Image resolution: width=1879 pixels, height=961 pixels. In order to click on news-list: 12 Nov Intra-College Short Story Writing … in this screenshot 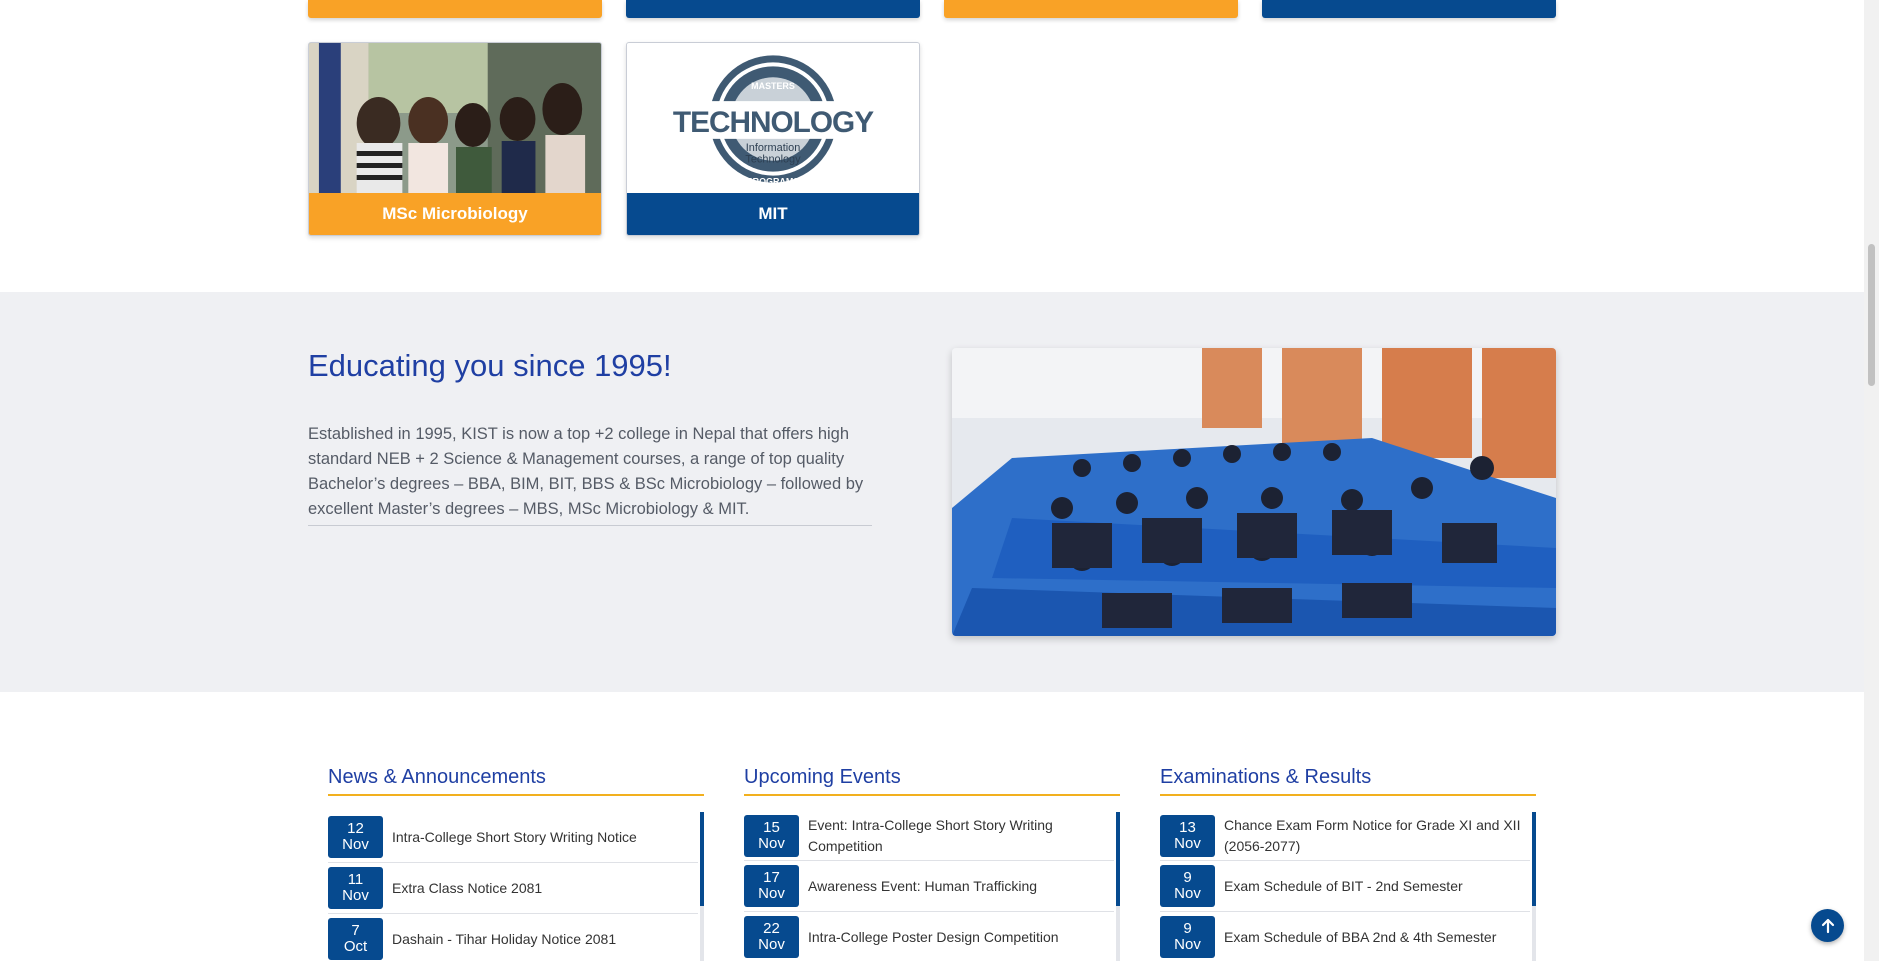, I will do `click(516, 886)`.